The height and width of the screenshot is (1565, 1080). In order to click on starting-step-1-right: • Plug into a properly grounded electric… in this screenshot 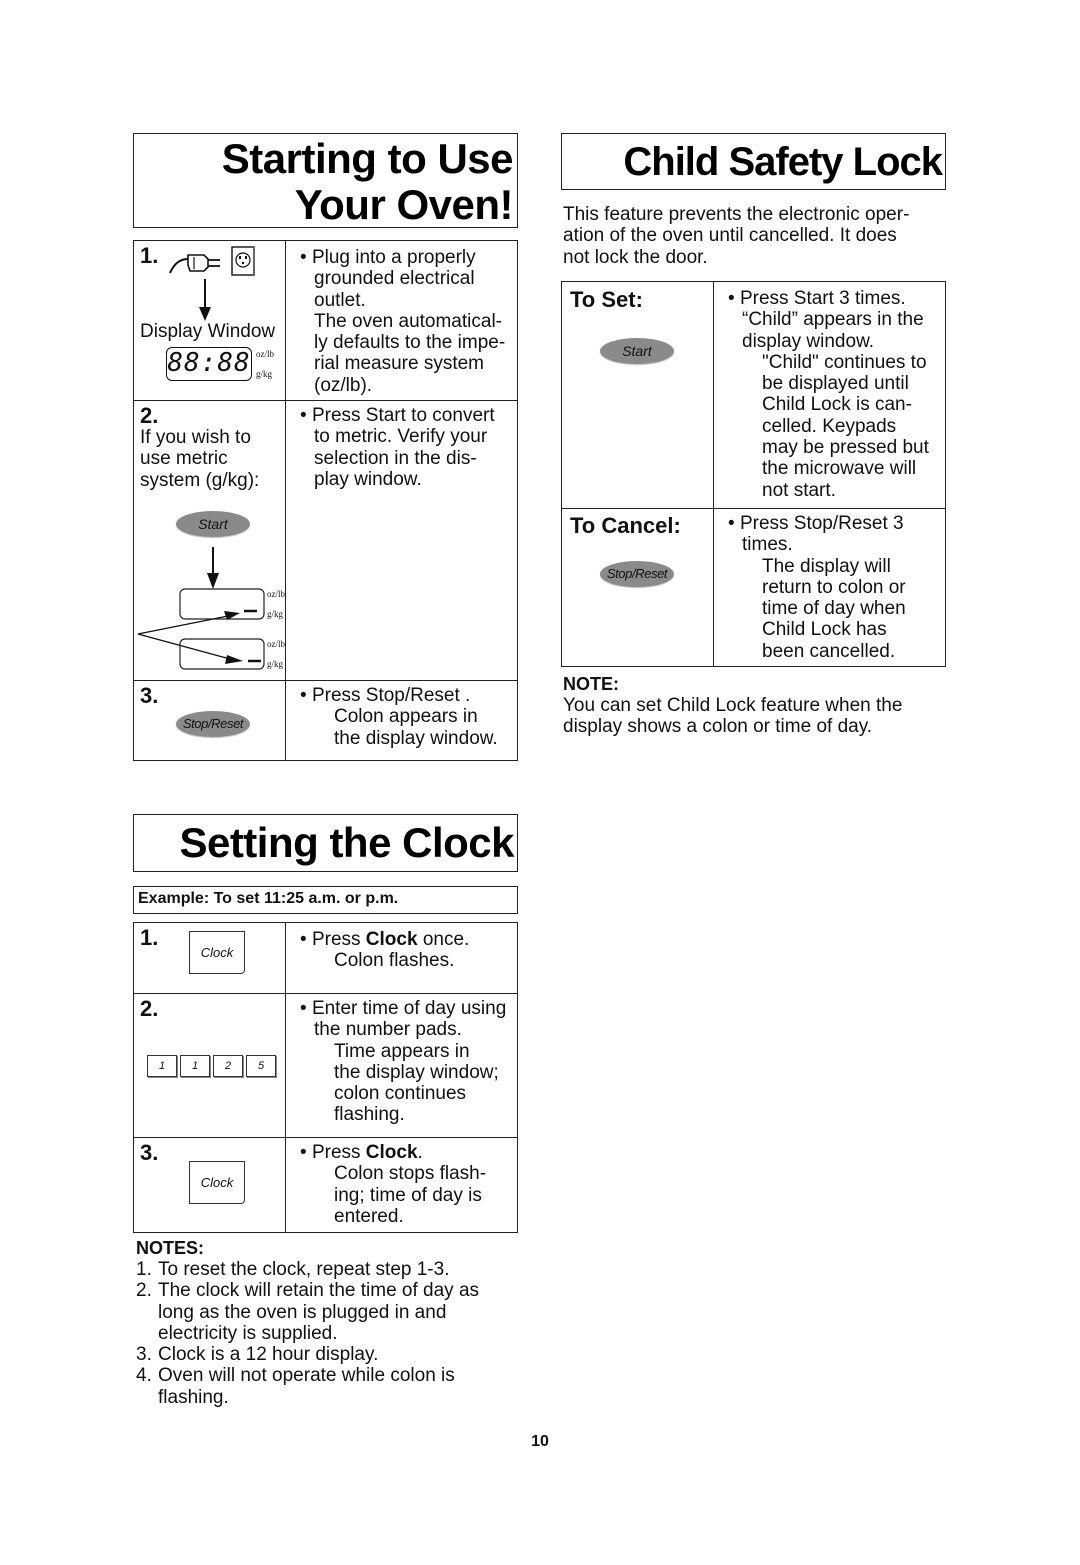, I will do `click(401, 320)`.